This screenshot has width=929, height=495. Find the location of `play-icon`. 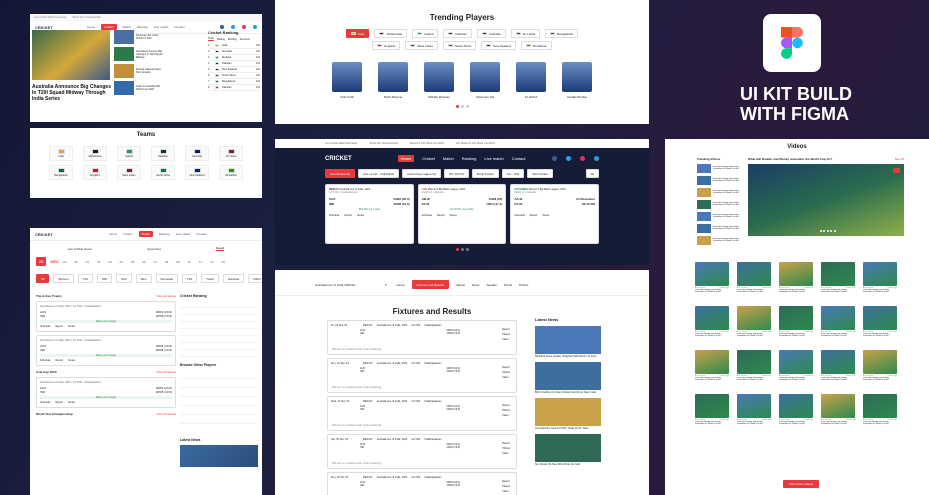

play-icon is located at coordinates (896, 170).